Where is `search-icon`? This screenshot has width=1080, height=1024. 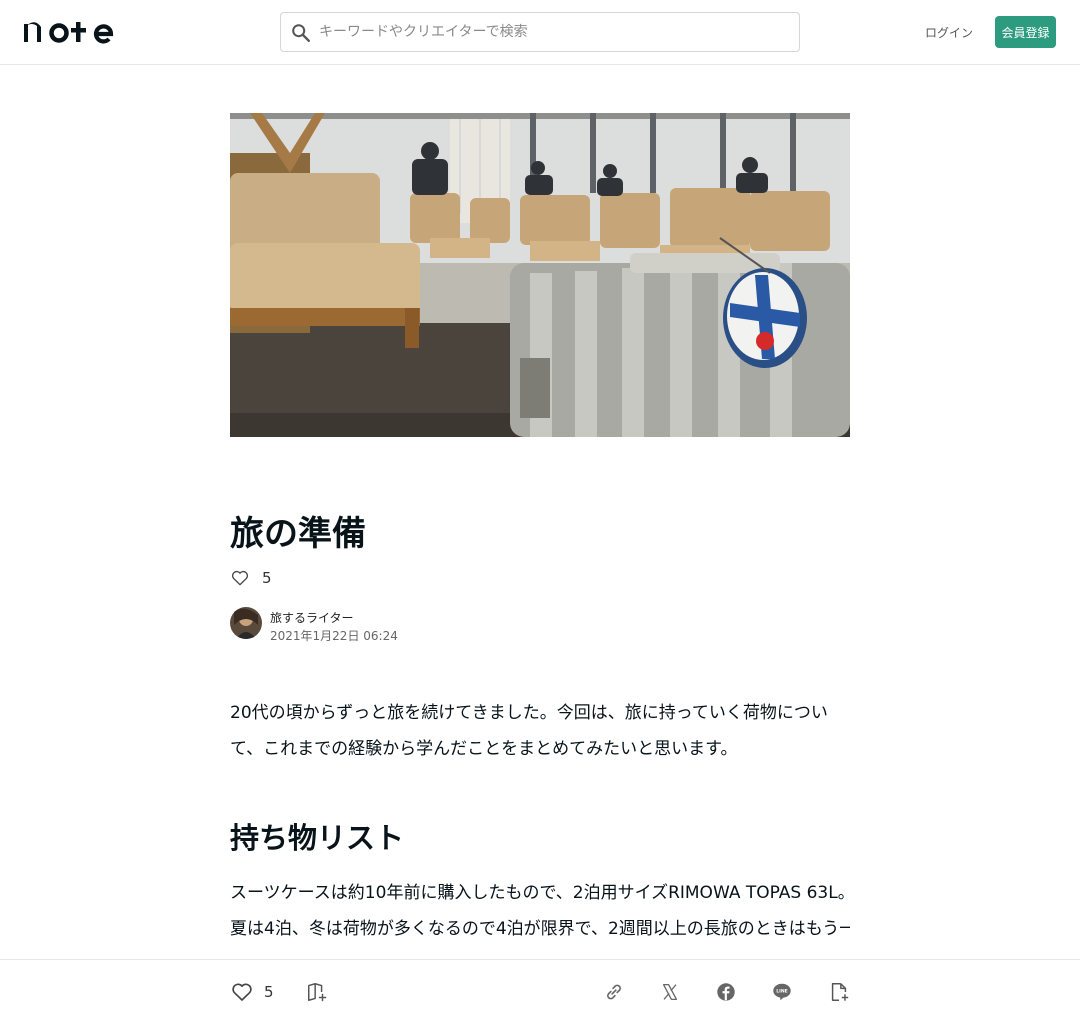
search-icon is located at coordinates (301, 33).